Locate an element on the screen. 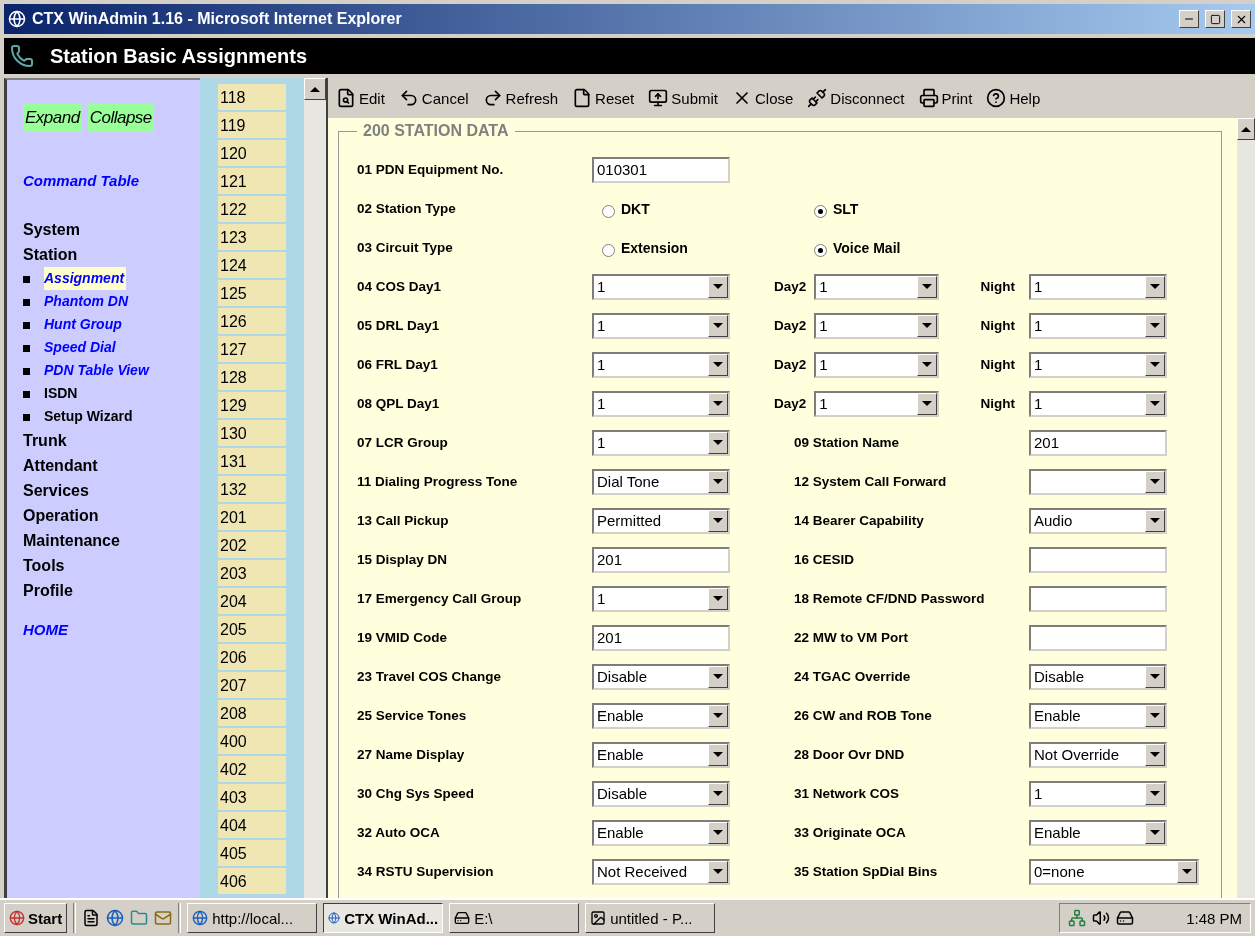 Image resolution: width=1255 pixels, height=936 pixels. folder-icon is located at coordinates (139, 918).